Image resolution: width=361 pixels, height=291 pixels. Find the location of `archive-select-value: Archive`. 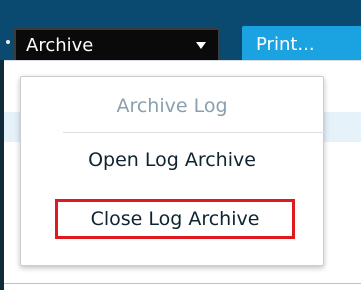

archive-select-value: Archive is located at coordinates (60, 45).